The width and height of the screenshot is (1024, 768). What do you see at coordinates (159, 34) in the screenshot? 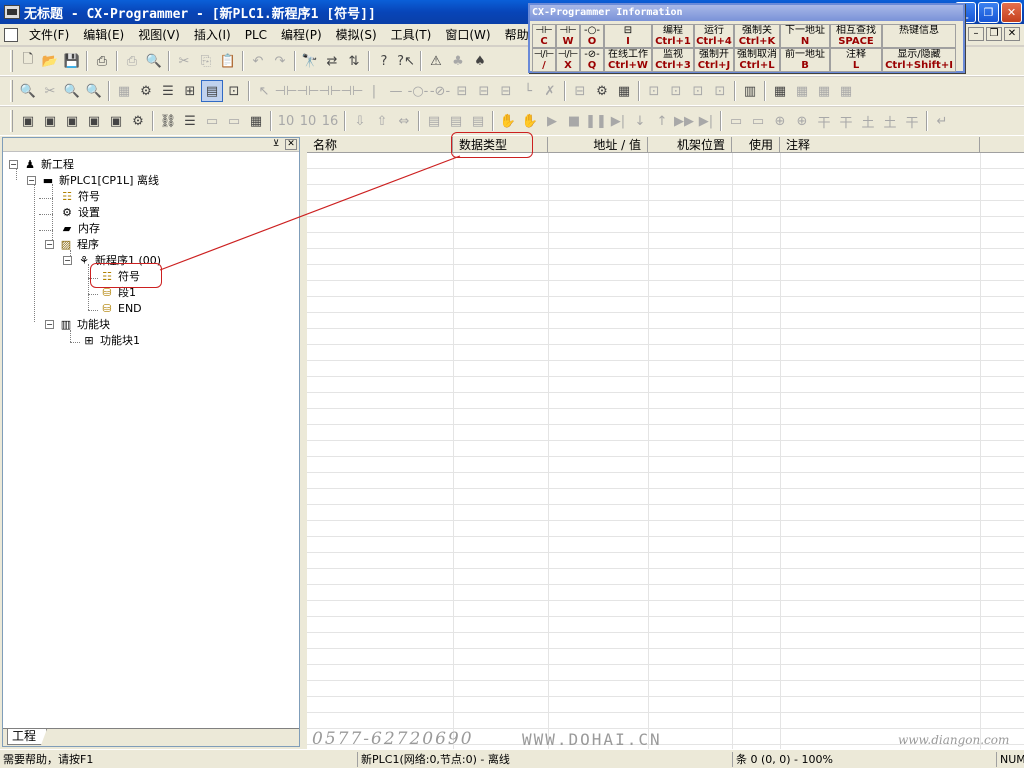
I see `menu-view: 视图(V)` at bounding box center [159, 34].